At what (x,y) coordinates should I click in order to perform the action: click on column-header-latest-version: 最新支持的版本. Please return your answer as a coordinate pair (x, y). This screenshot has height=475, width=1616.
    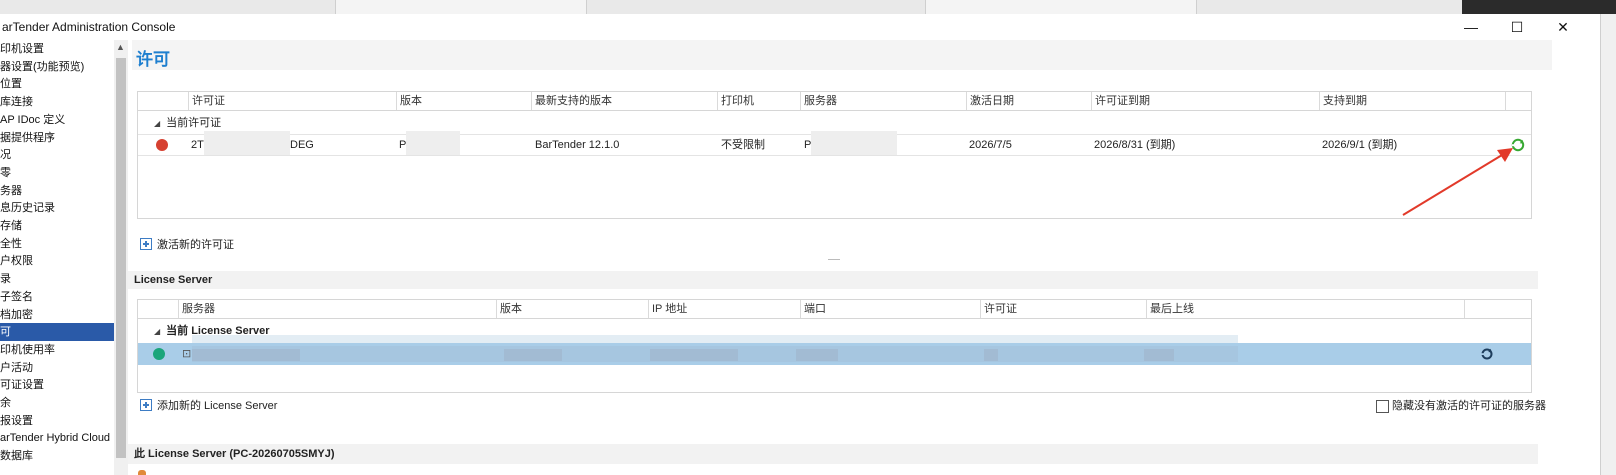
    Looking at the image, I should click on (624, 101).